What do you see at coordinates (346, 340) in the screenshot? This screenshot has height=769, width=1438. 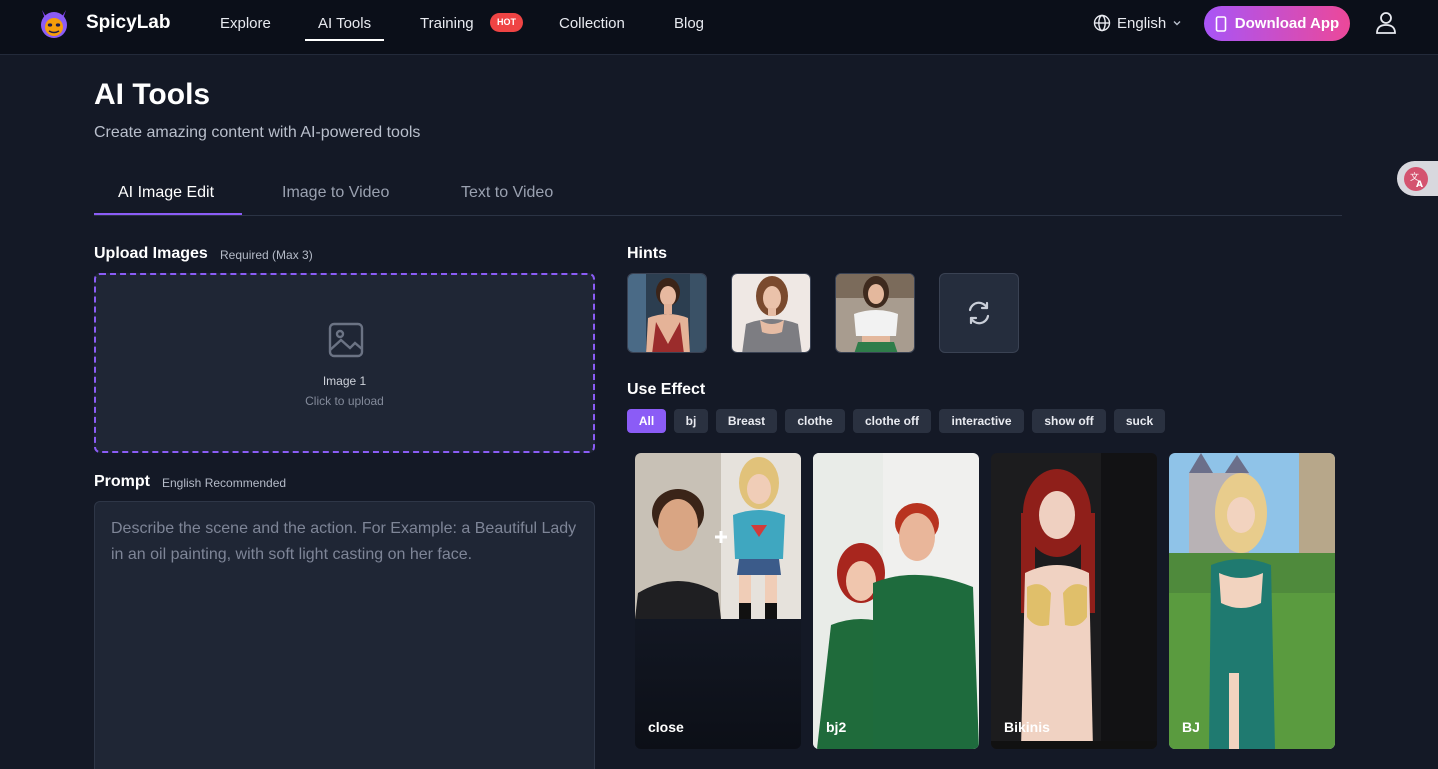 I see `image-placeholder-icon` at bounding box center [346, 340].